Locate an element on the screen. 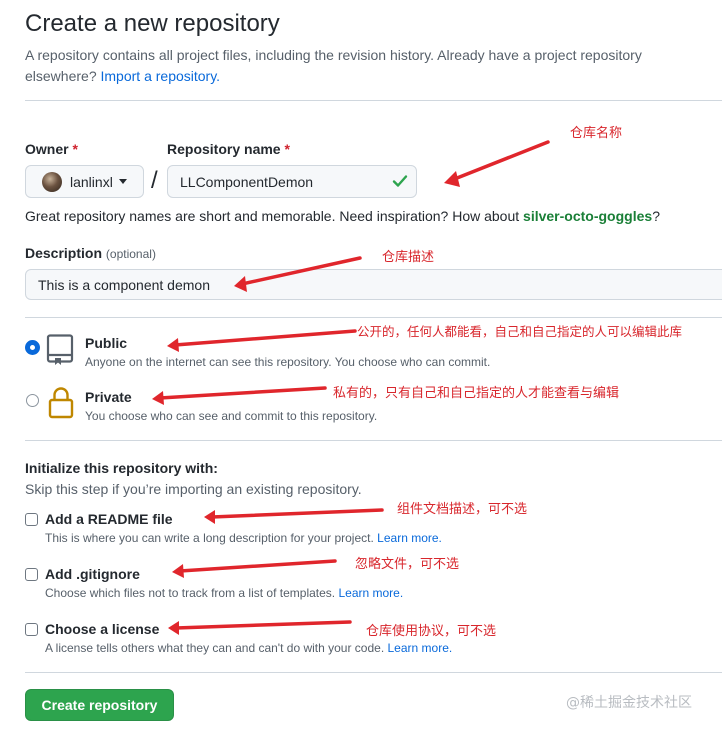  check-icon is located at coordinates (400, 181).